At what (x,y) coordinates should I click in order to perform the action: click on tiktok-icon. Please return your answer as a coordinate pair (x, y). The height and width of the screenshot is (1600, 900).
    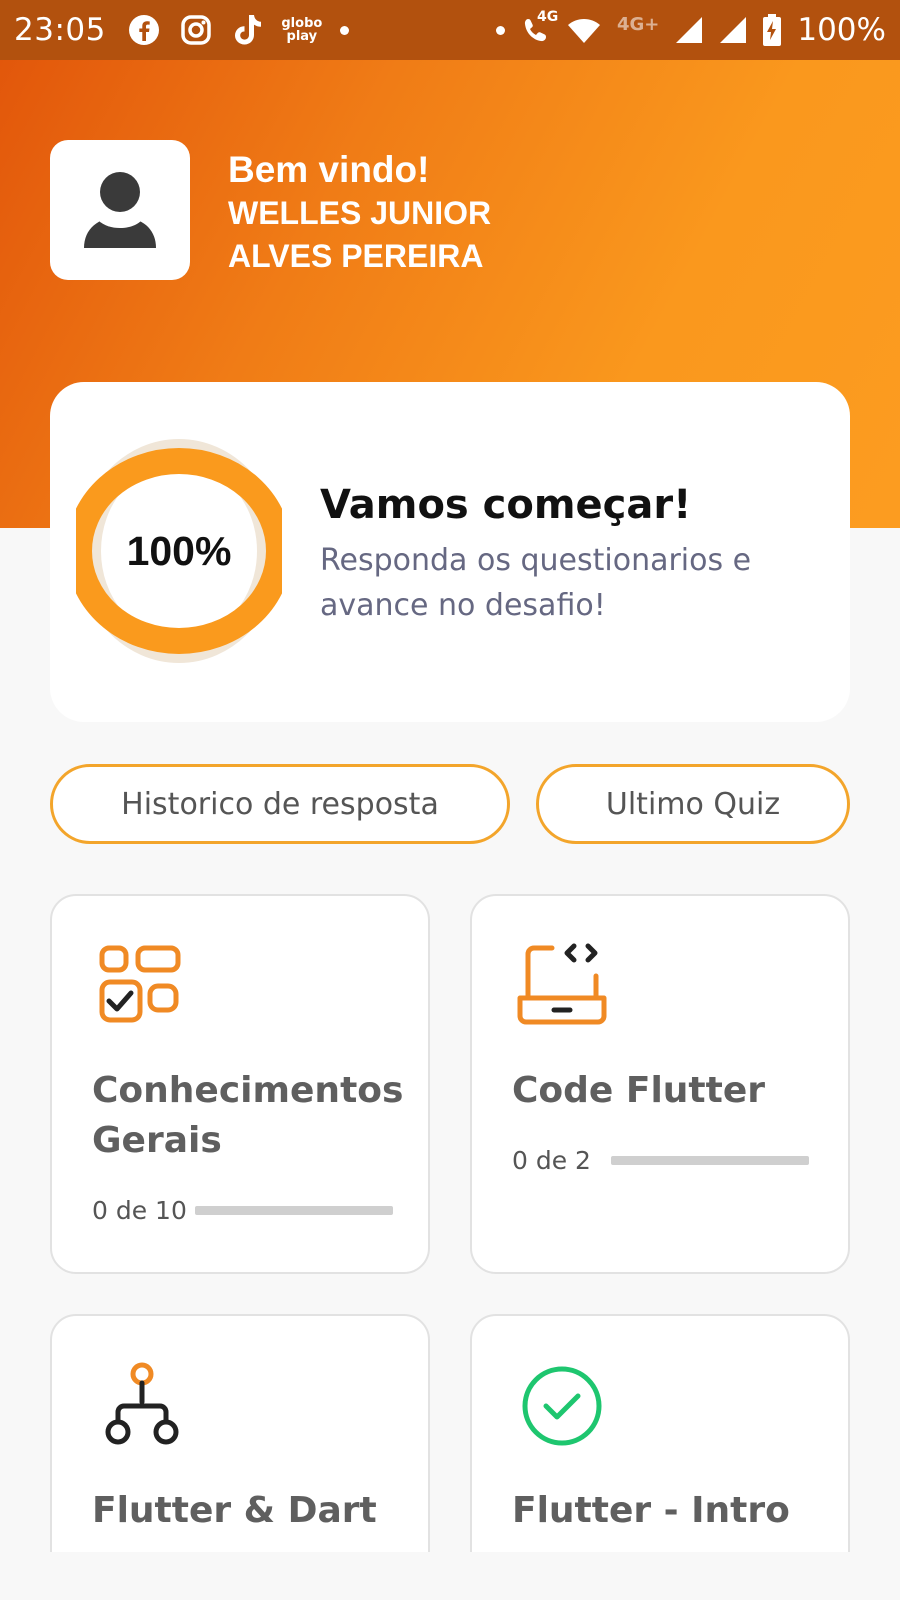
    Looking at the image, I should click on (248, 30).